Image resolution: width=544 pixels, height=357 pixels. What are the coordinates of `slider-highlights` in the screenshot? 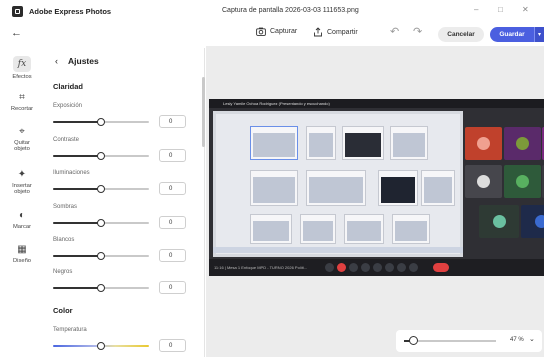 It's located at (101, 189).